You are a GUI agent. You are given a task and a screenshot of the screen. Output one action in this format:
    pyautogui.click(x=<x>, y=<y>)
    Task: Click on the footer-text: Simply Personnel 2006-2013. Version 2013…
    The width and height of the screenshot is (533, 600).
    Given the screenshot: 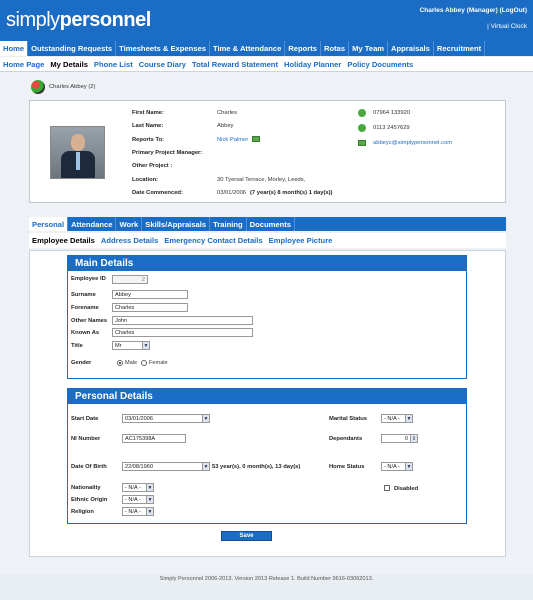 What is the action you would take?
    pyautogui.click(x=266, y=579)
    